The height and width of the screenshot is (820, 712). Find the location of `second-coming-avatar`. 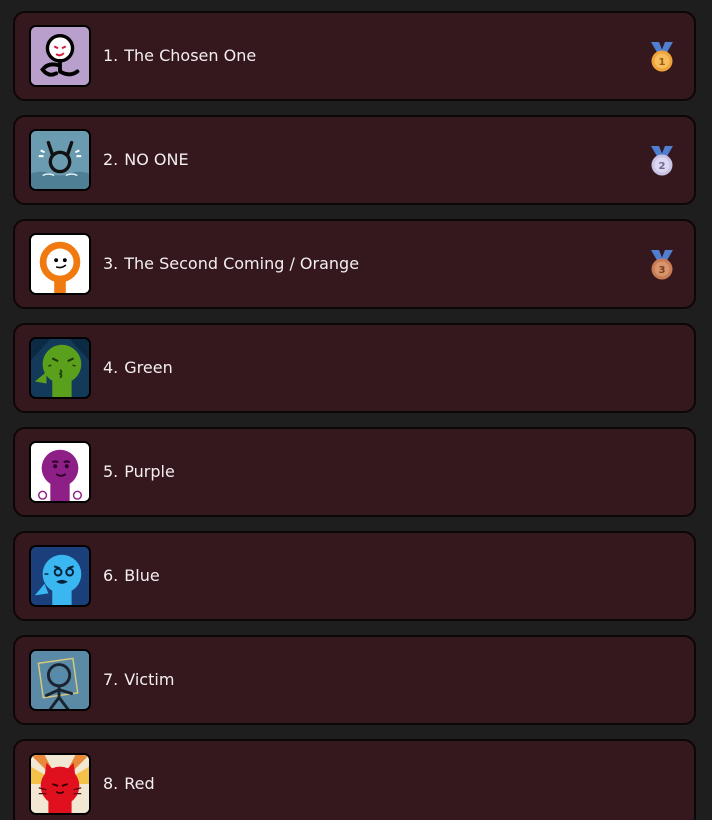

second-coming-avatar is located at coordinates (60, 264).